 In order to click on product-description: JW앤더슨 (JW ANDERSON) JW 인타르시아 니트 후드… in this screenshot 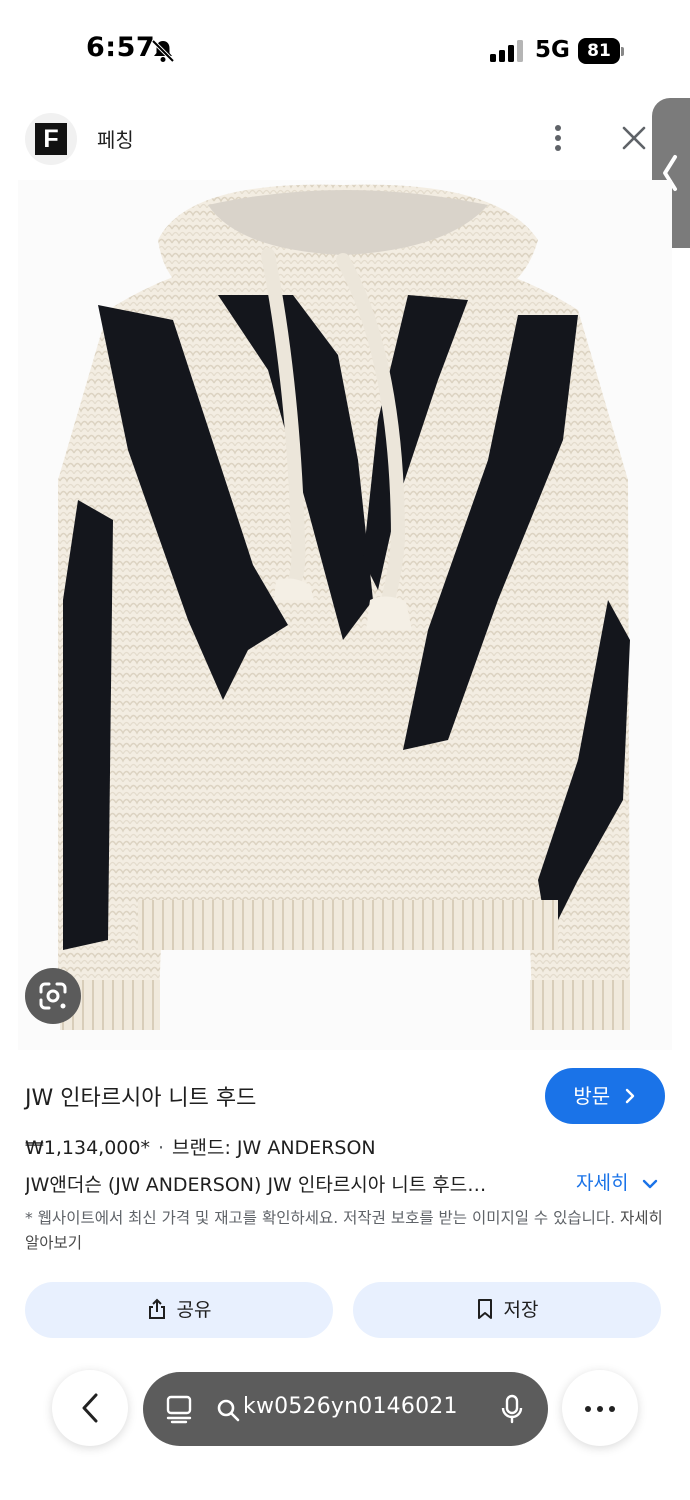, I will do `click(256, 1185)`.